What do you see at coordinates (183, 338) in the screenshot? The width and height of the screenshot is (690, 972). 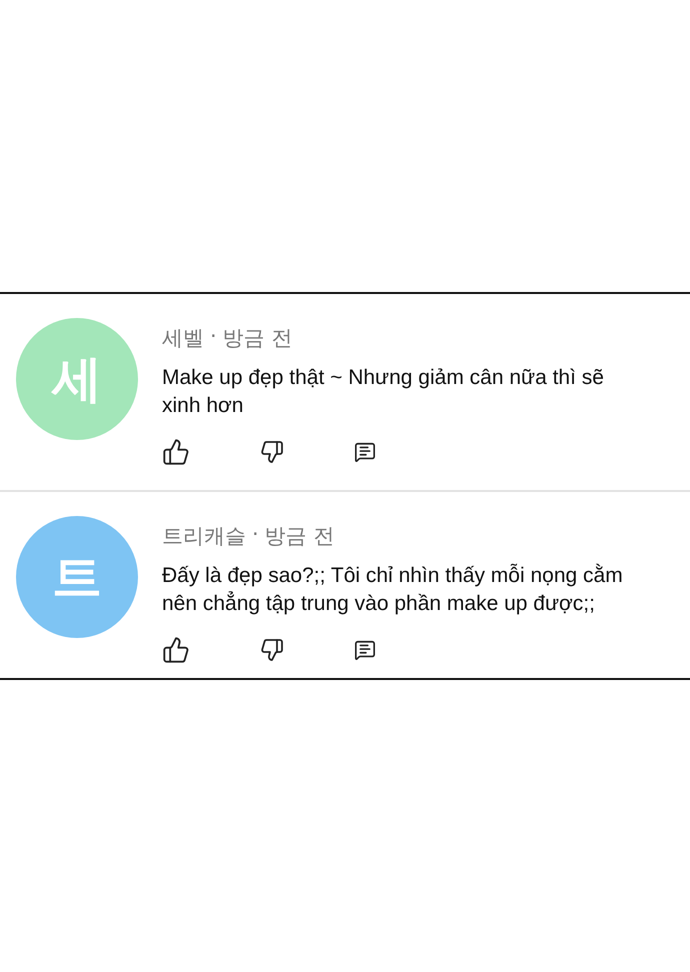 I see `author-name: 세벨` at bounding box center [183, 338].